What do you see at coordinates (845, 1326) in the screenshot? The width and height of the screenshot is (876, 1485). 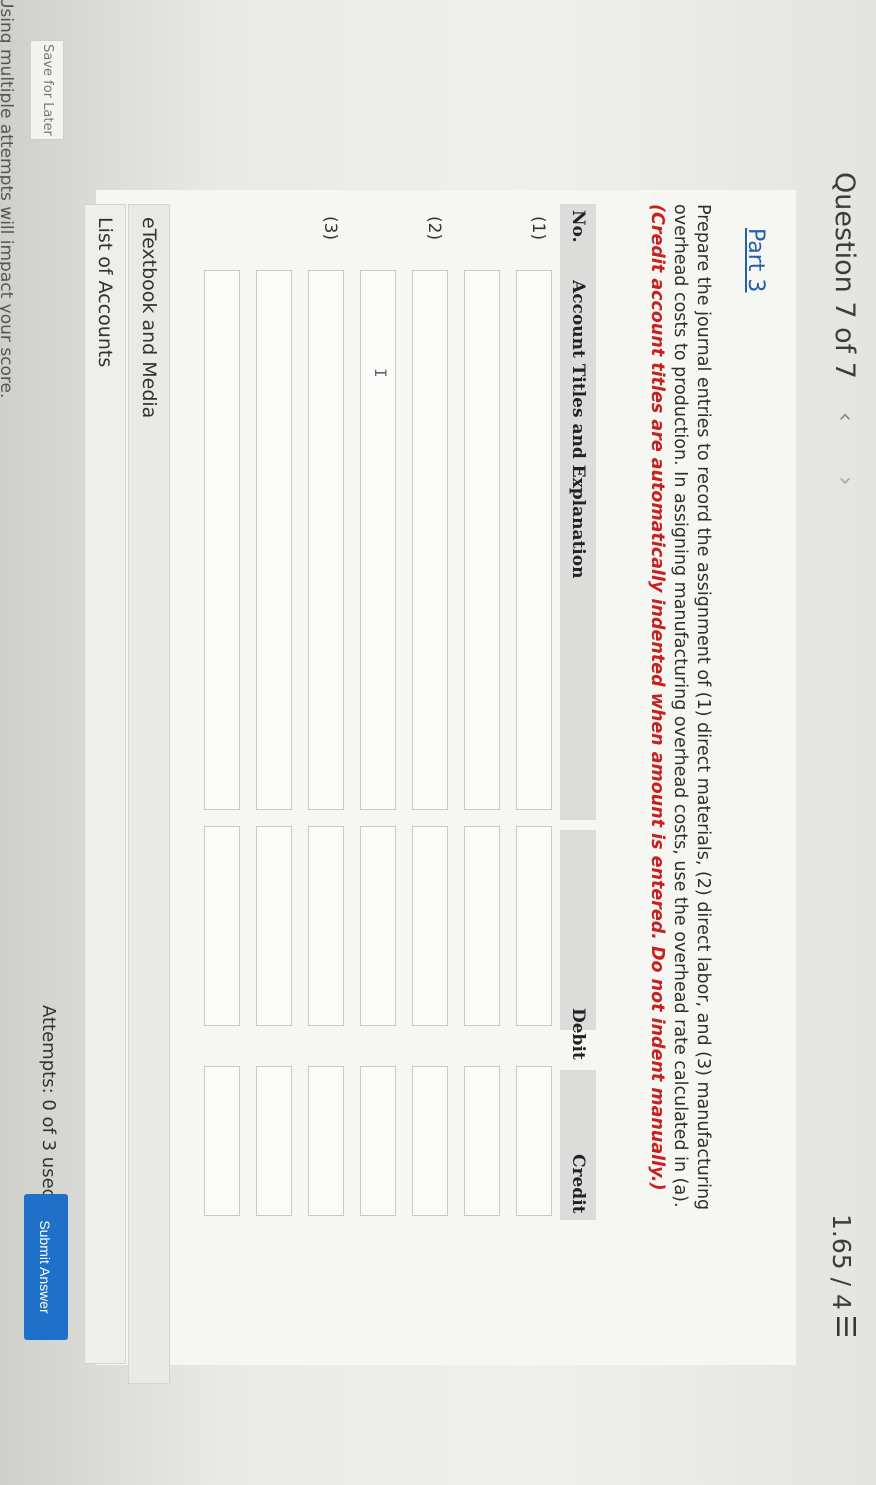 I see `list-icon: ☰` at bounding box center [845, 1326].